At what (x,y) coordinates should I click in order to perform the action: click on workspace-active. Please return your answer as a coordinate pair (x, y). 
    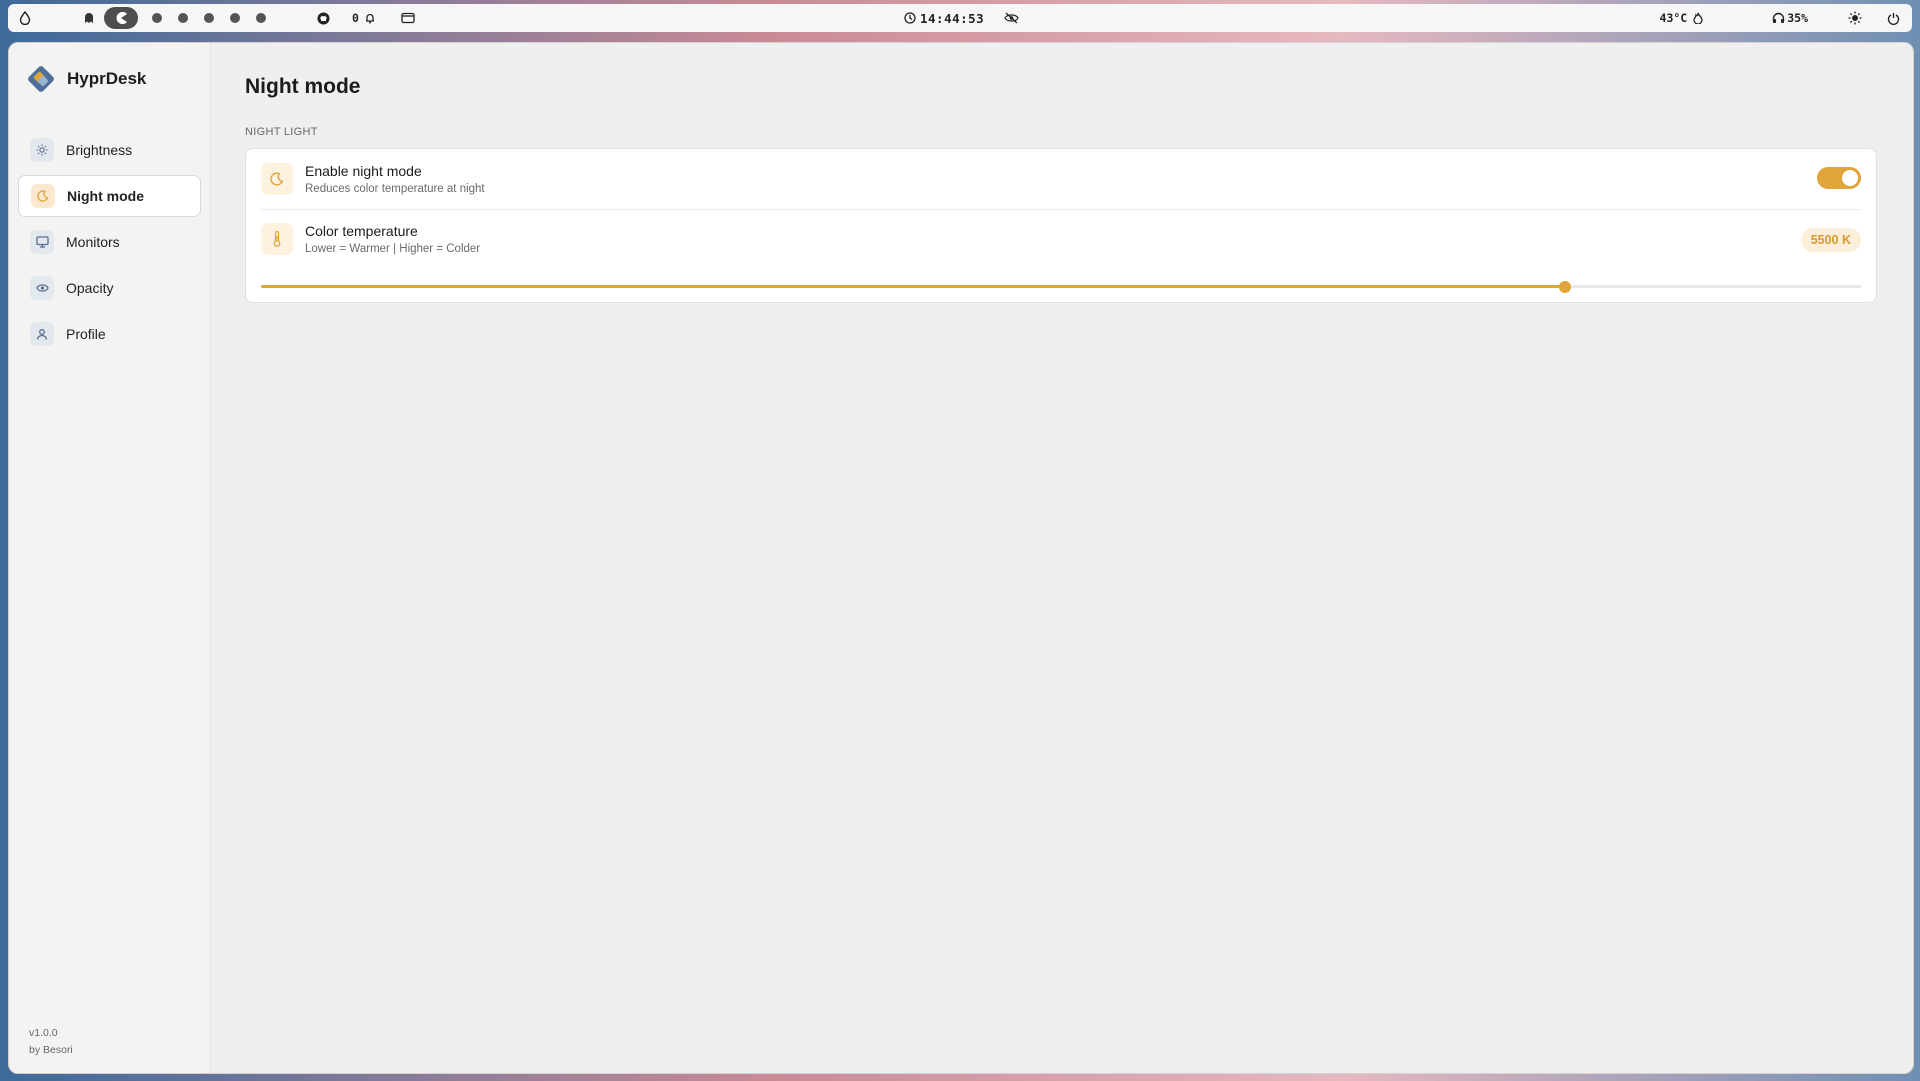
    Looking at the image, I should click on (121, 18).